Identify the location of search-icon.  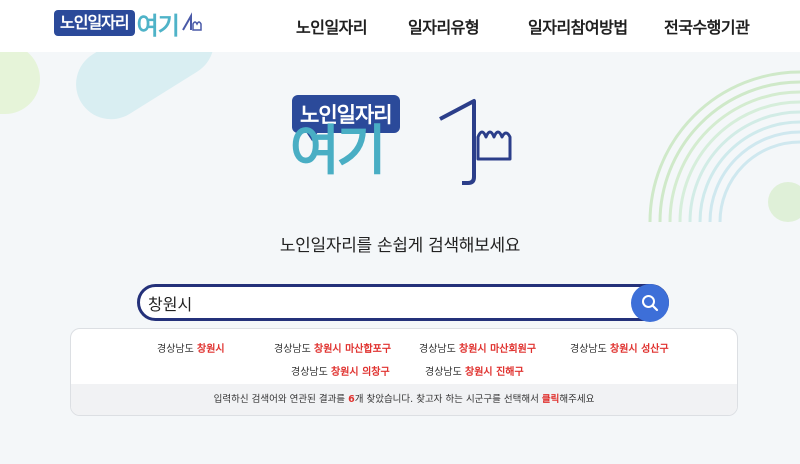
(650, 303).